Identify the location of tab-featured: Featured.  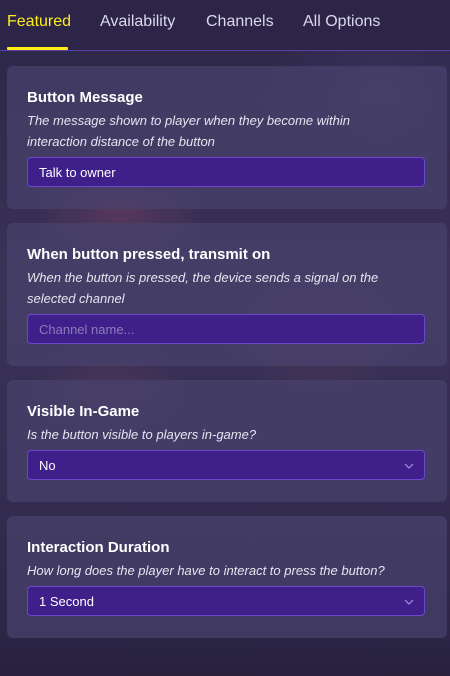
(39, 22).